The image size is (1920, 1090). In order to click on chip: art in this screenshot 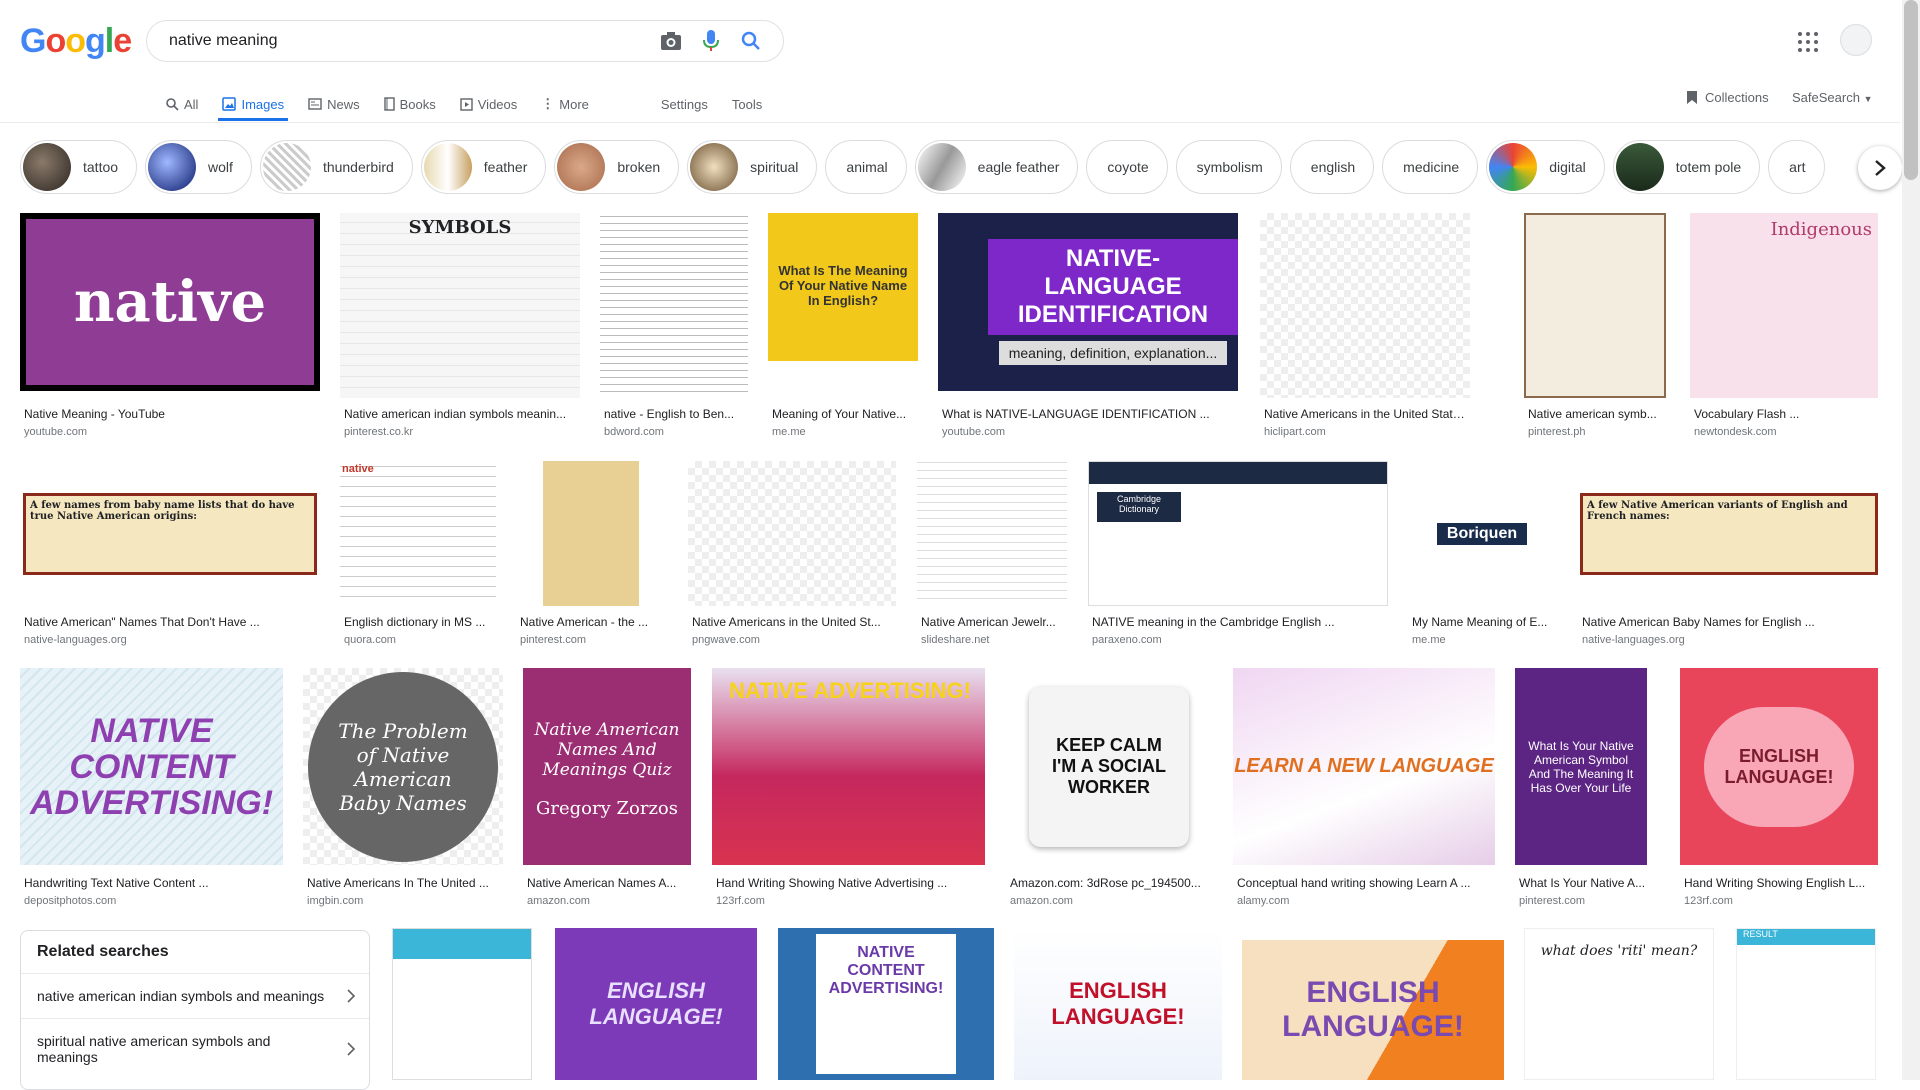, I will do `click(1796, 167)`.